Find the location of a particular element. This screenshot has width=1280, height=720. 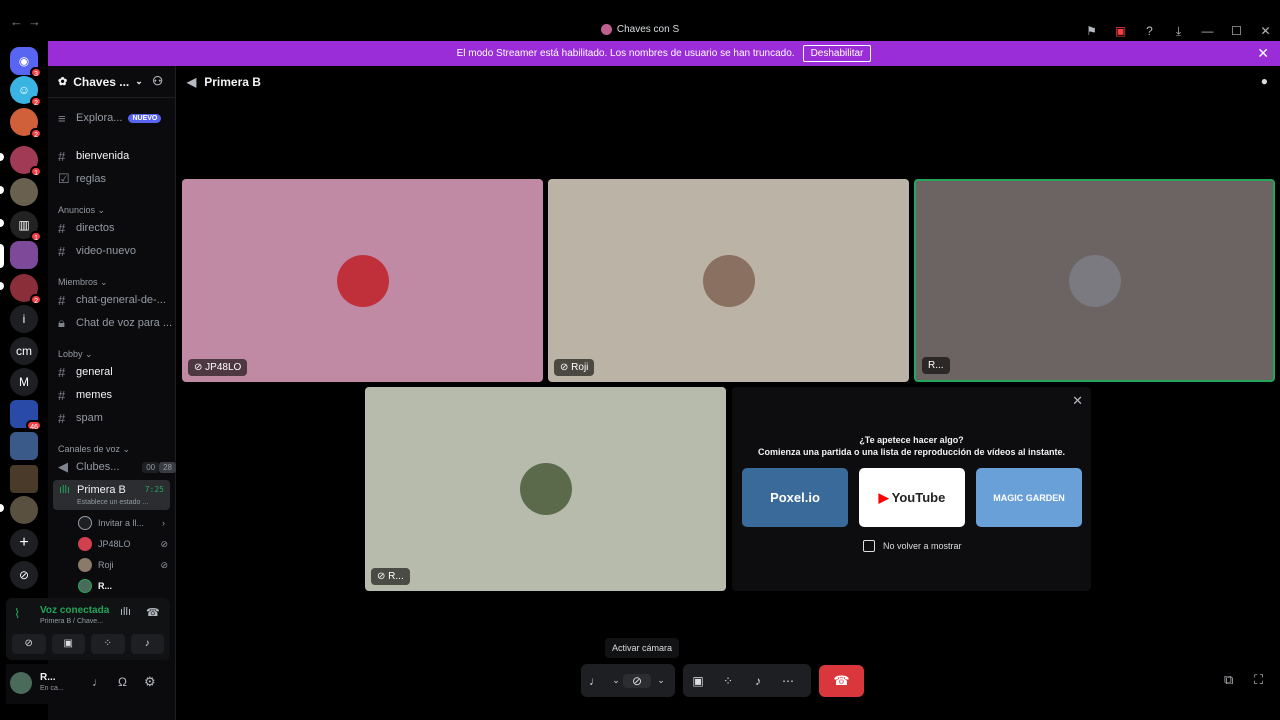

server-avatar: ☺ 2 is located at coordinates (26, 91).